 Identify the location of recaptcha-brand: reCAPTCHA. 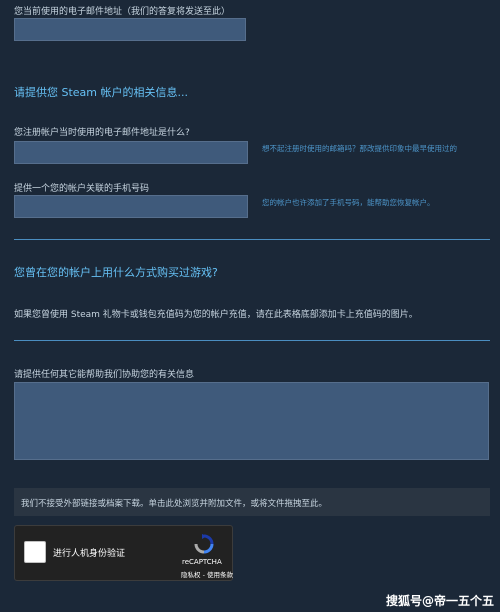
(202, 562).